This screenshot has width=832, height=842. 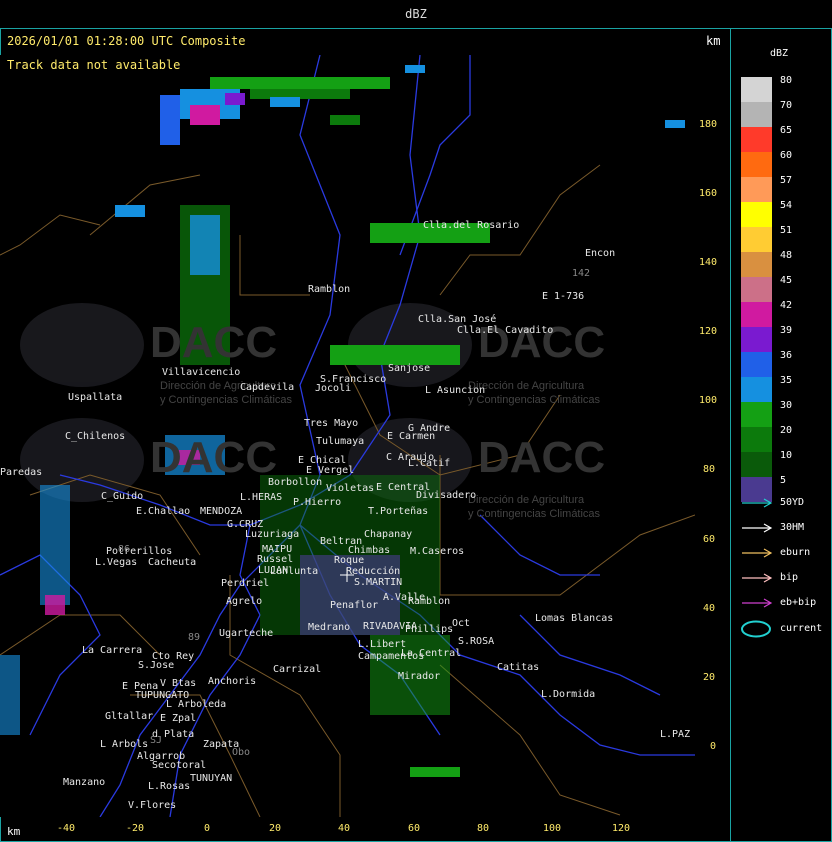 What do you see at coordinates (600, 253) in the screenshot?
I see `place-label: Encon` at bounding box center [600, 253].